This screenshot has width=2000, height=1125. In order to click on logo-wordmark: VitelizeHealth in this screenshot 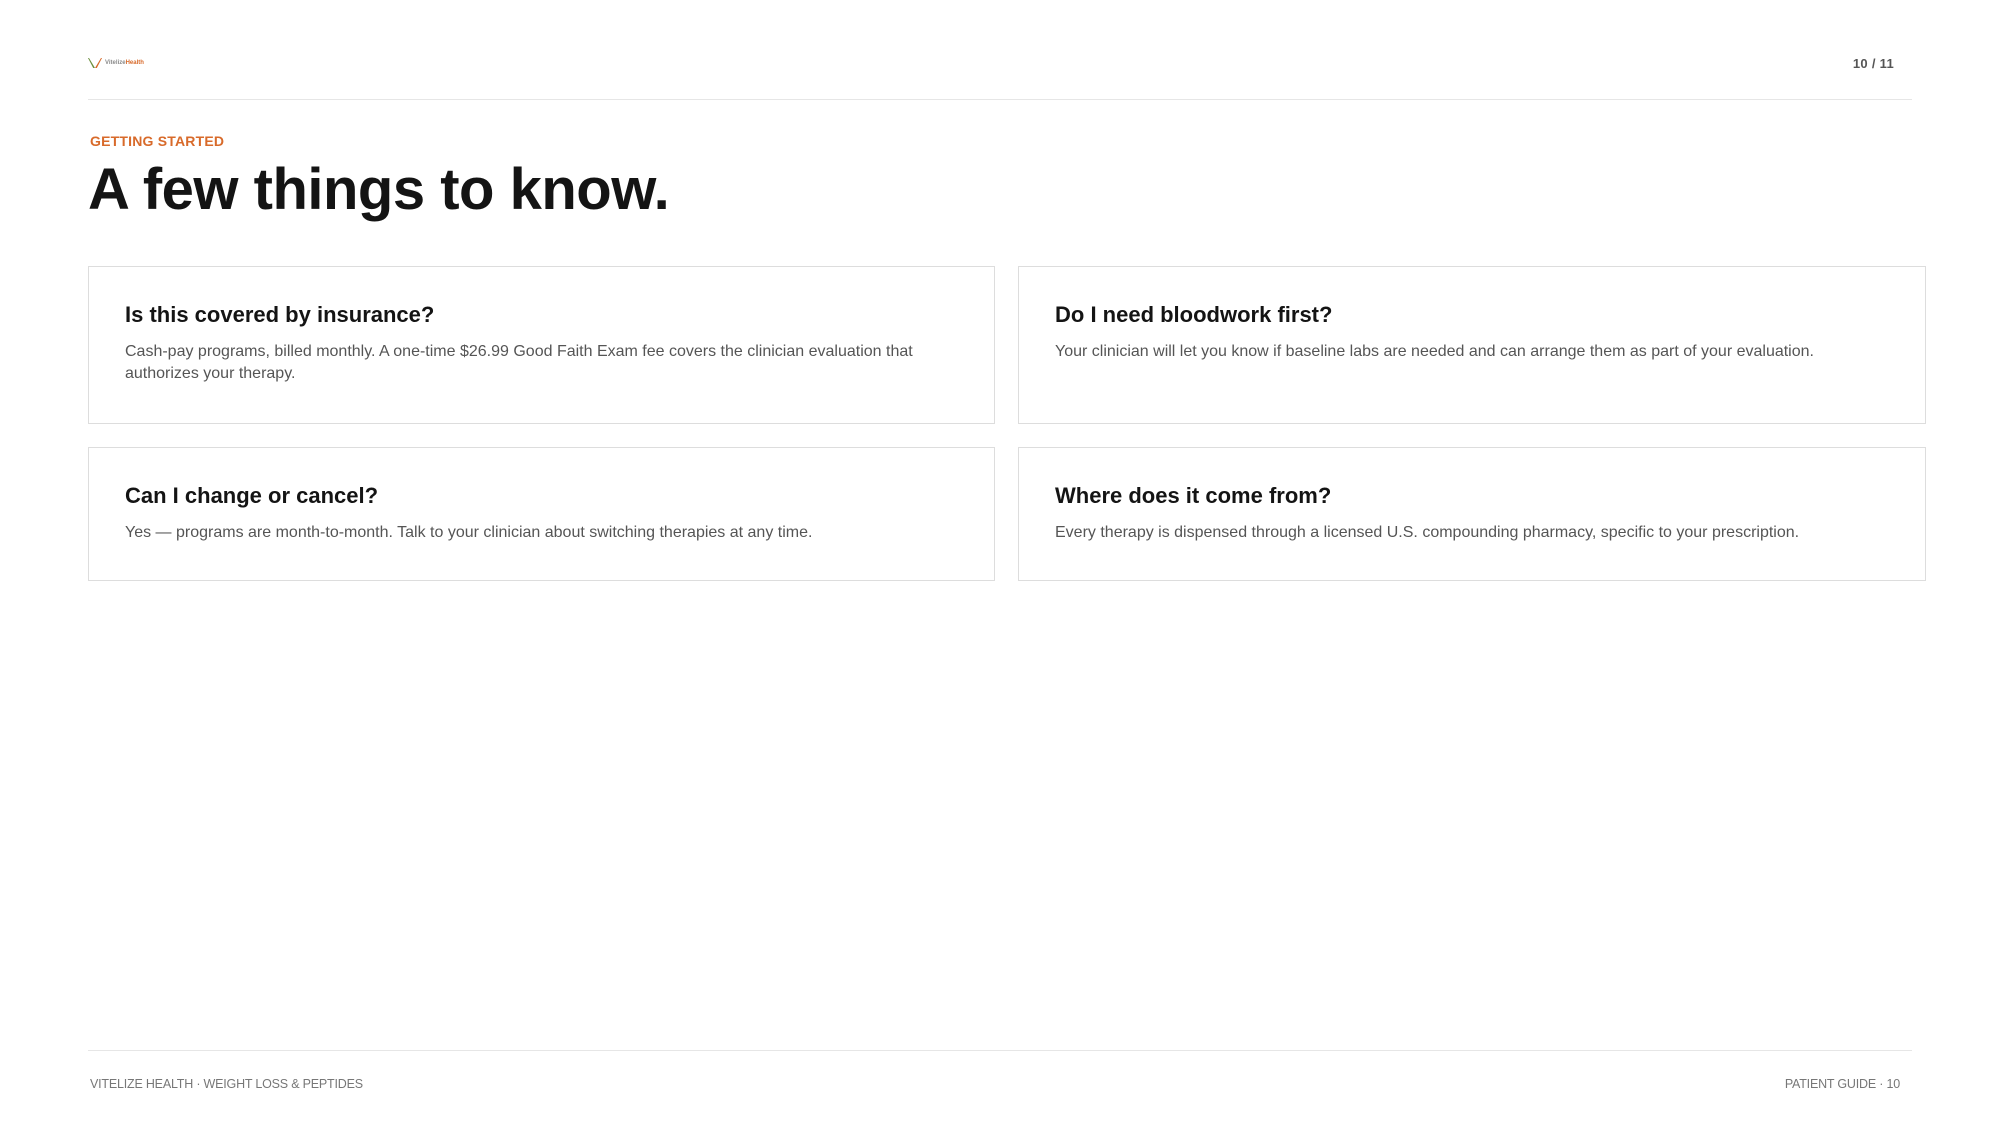, I will do `click(124, 63)`.